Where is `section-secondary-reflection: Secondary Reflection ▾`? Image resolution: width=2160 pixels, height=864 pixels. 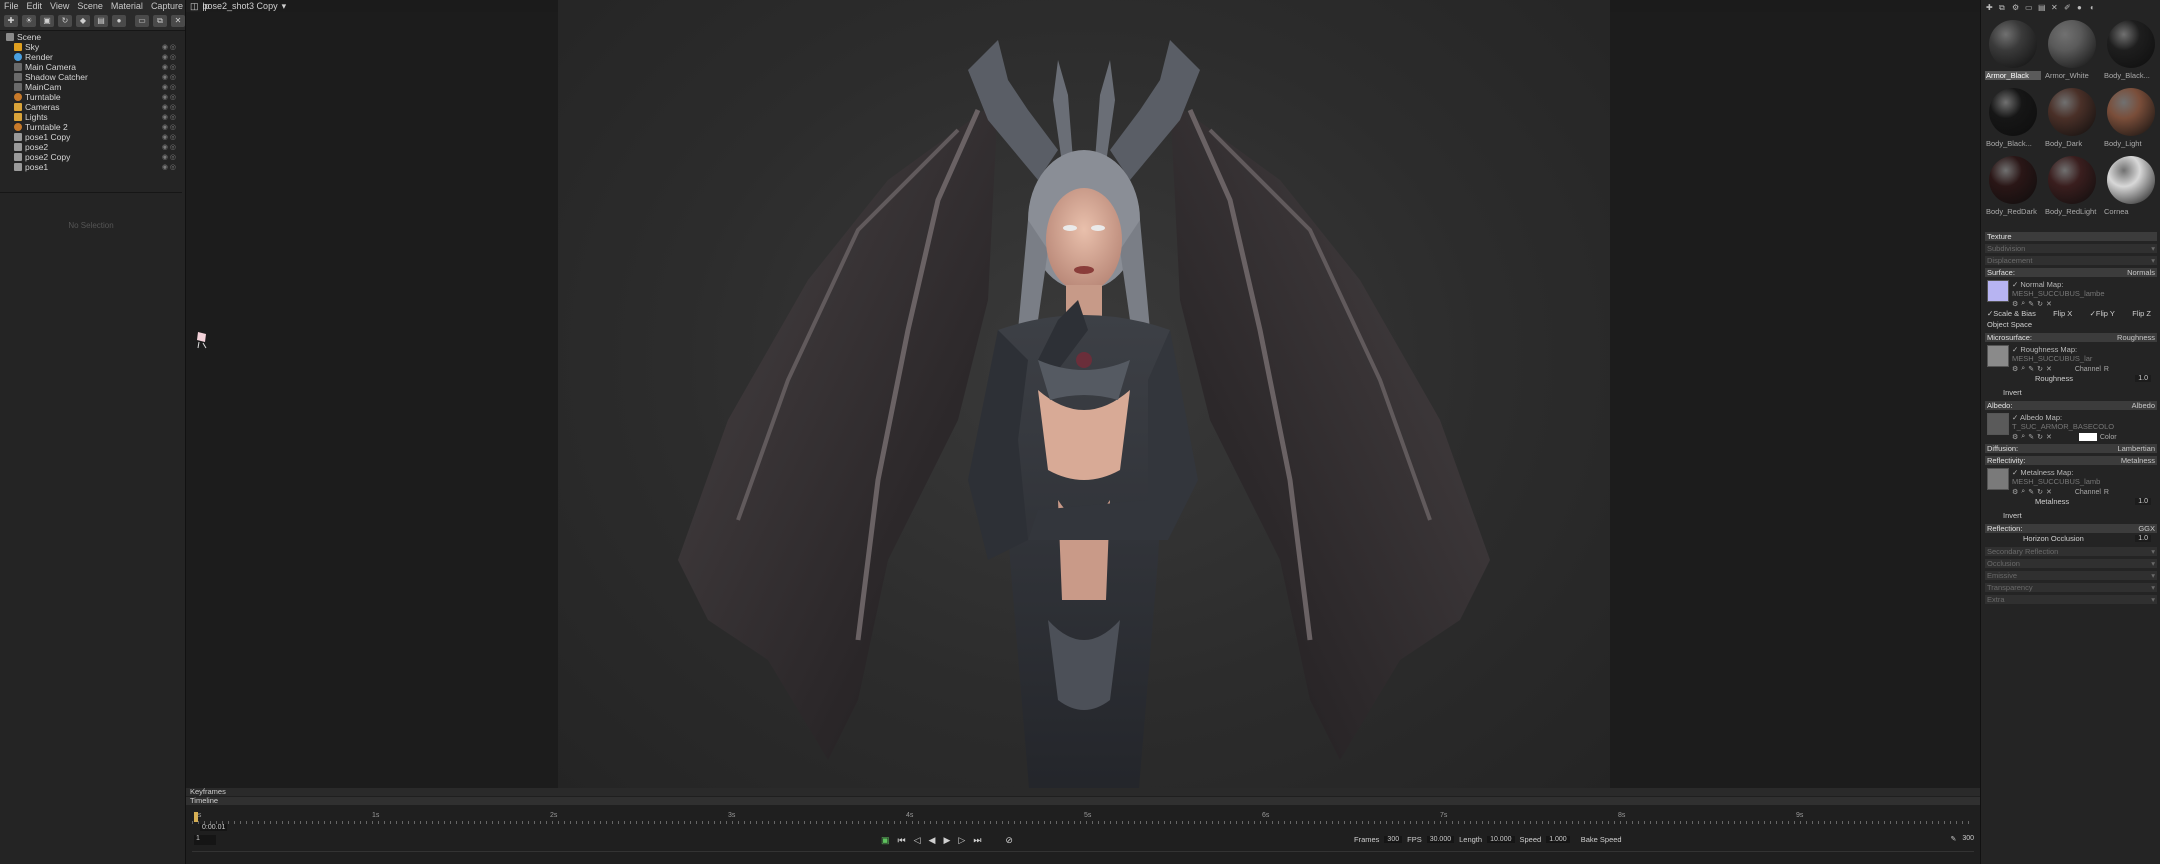
section-secondary-reflection: Secondary Reflection ▾ is located at coordinates (2071, 551).